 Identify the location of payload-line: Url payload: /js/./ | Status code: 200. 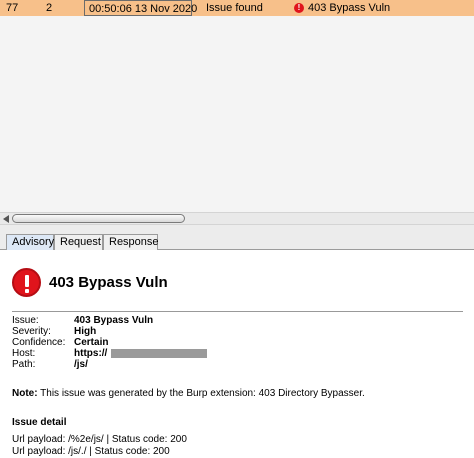
(91, 451).